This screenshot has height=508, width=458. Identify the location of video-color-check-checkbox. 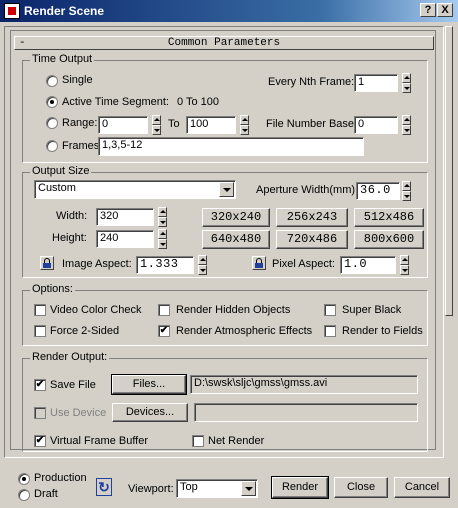
(40, 310).